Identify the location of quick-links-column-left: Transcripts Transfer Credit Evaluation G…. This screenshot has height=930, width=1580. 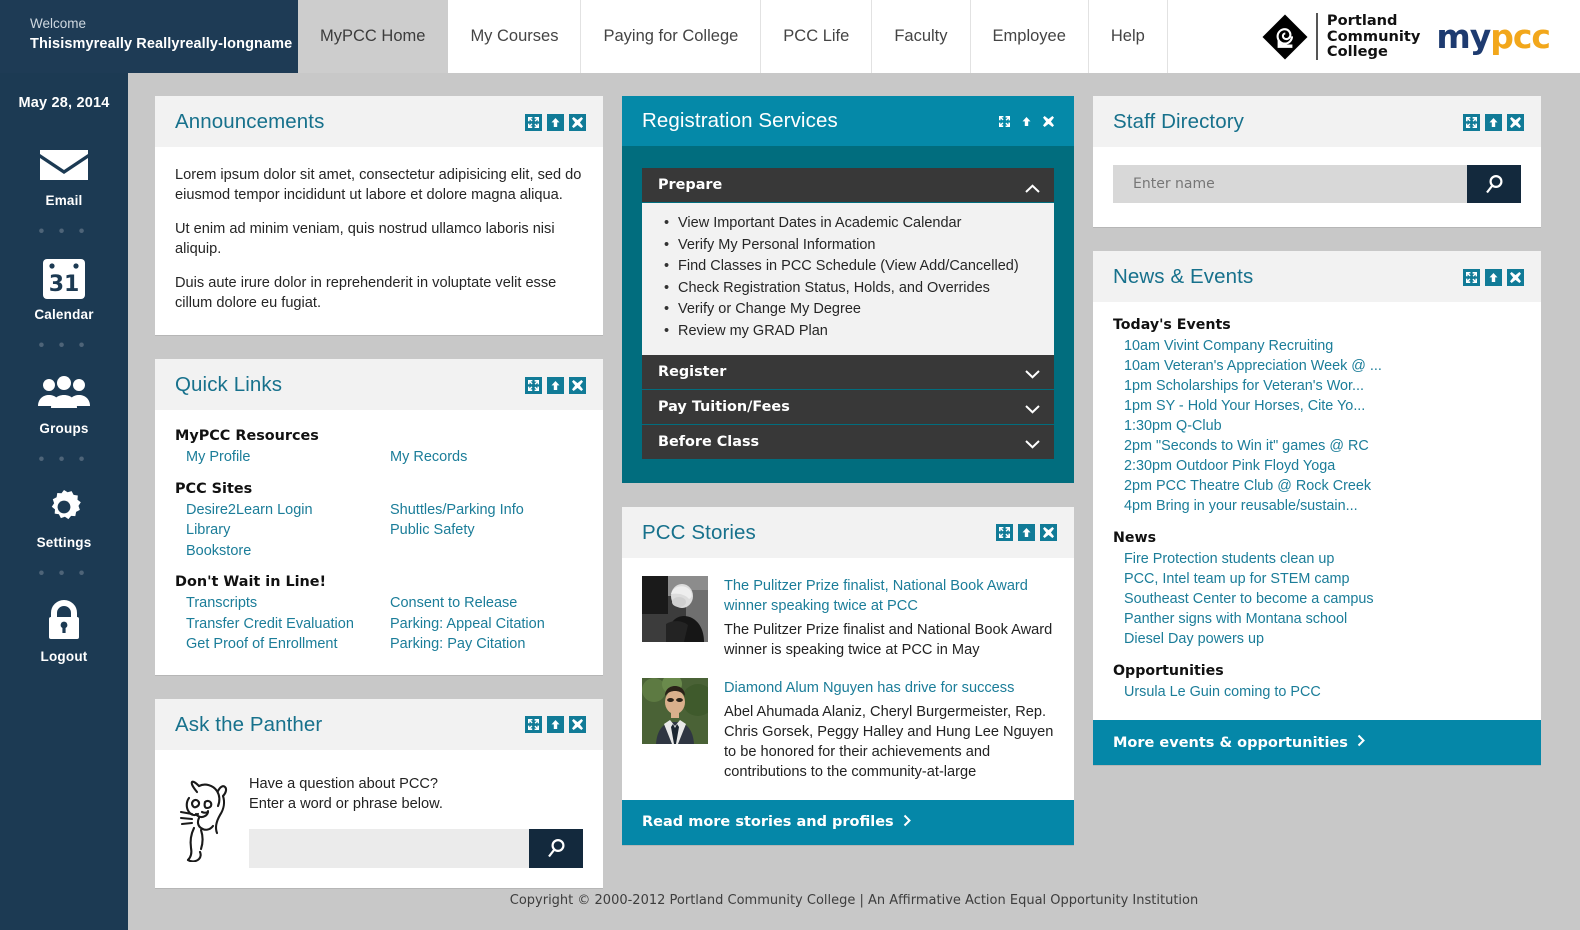
(277, 624).